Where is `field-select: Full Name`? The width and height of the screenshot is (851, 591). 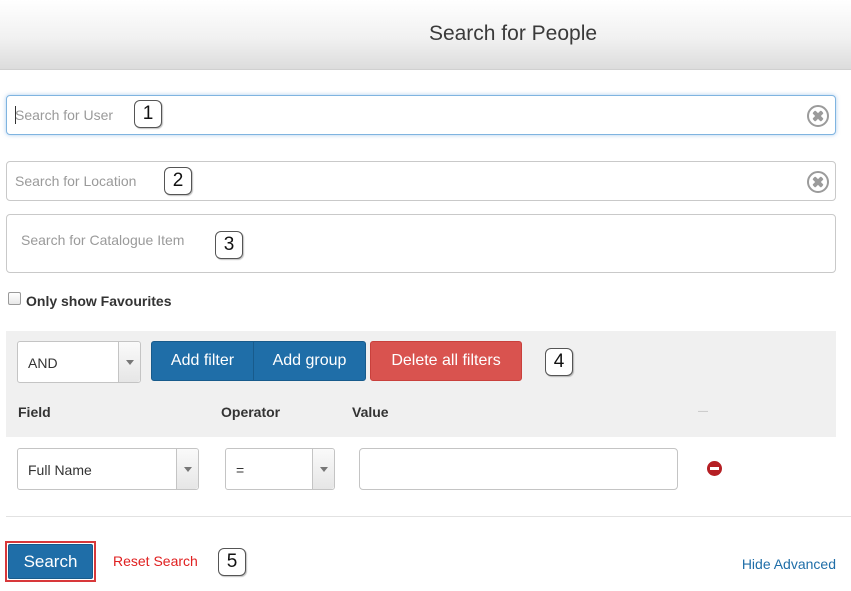
field-select: Full Name is located at coordinates (108, 469).